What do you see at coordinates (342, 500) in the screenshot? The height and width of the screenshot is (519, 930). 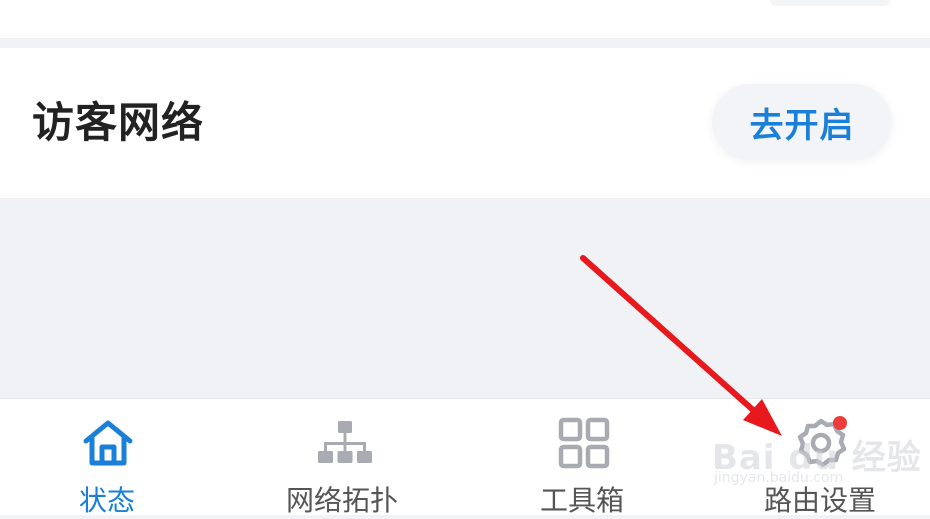 I see `tab-topology-label: 网络拓扑` at bounding box center [342, 500].